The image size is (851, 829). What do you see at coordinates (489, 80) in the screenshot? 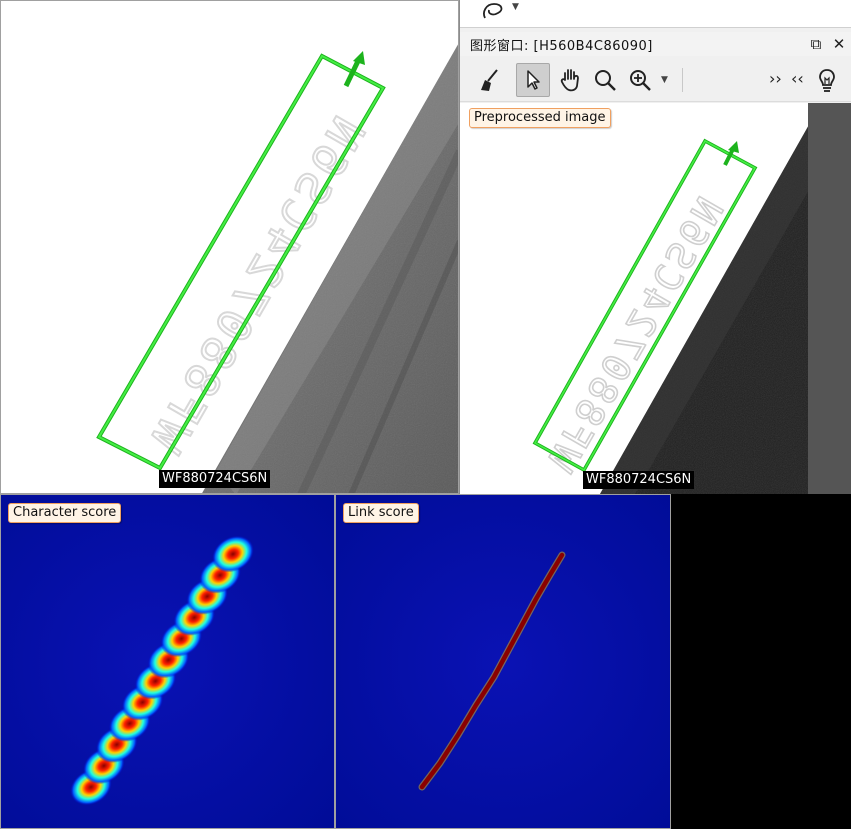
I see `broom-icon` at bounding box center [489, 80].